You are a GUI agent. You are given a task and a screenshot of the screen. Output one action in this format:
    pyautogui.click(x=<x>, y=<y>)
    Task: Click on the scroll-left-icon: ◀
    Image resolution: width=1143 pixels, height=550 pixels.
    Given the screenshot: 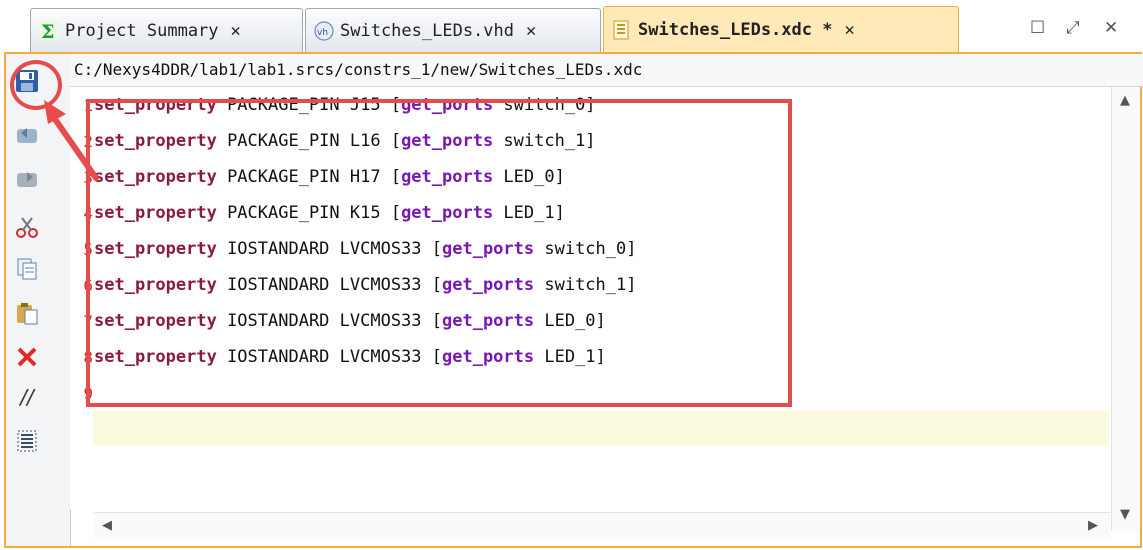 What is the action you would take?
    pyautogui.click(x=107, y=525)
    